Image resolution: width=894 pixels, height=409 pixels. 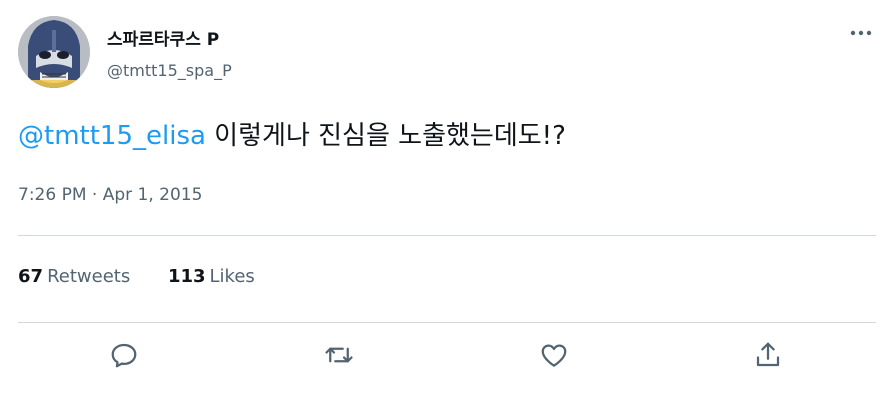 What do you see at coordinates (186, 276) in the screenshot?
I see `likes-count: 113` at bounding box center [186, 276].